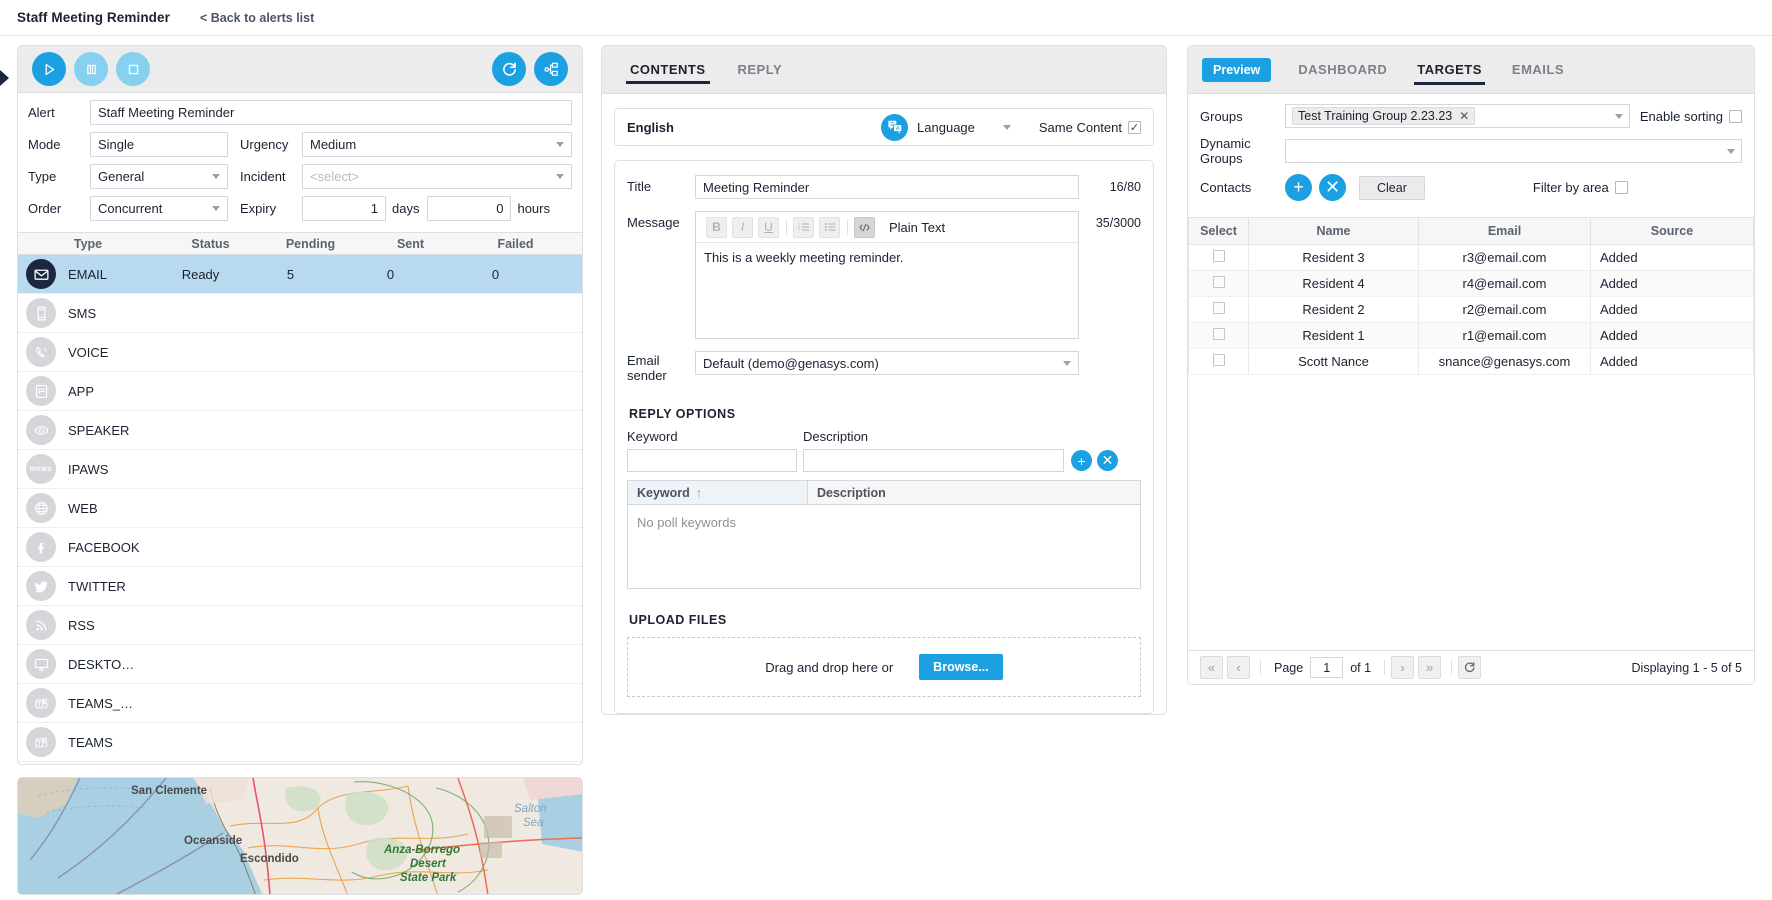 Image resolution: width=1772 pixels, height=900 pixels. I want to click on tab-preview: Preview, so click(1237, 69).